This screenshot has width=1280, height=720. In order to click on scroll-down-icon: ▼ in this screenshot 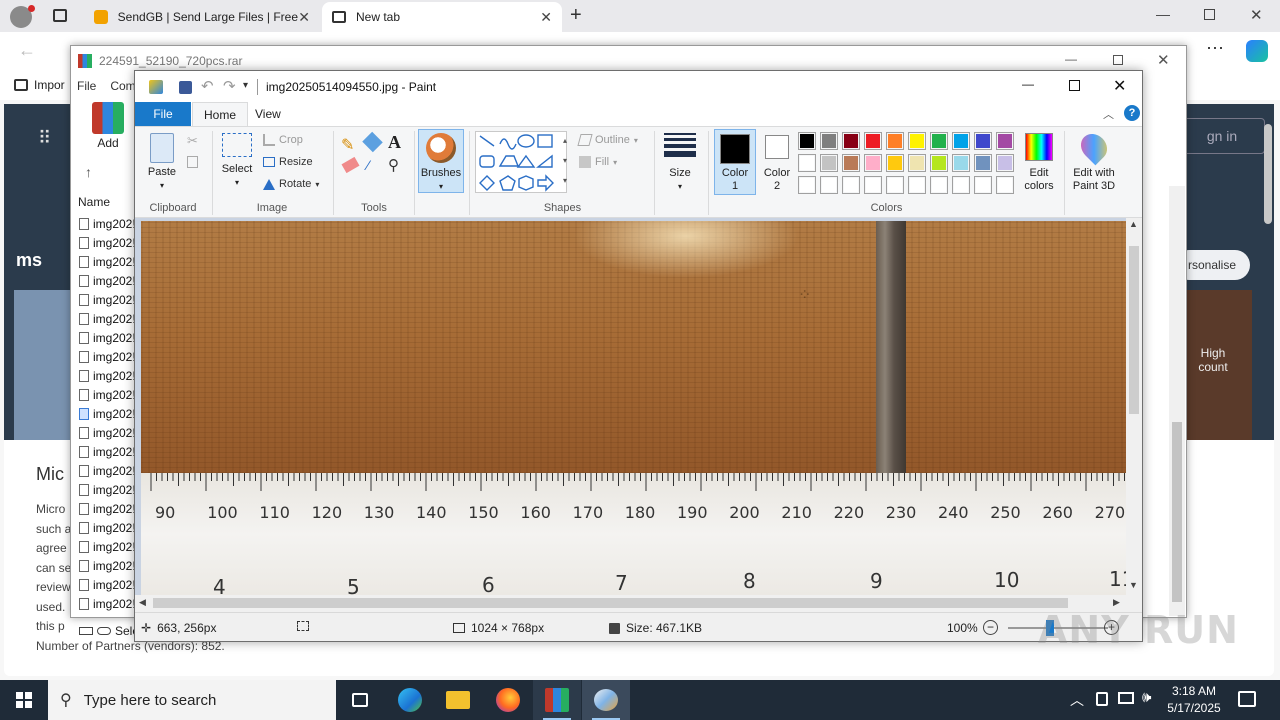, I will do `click(1133, 585)`.